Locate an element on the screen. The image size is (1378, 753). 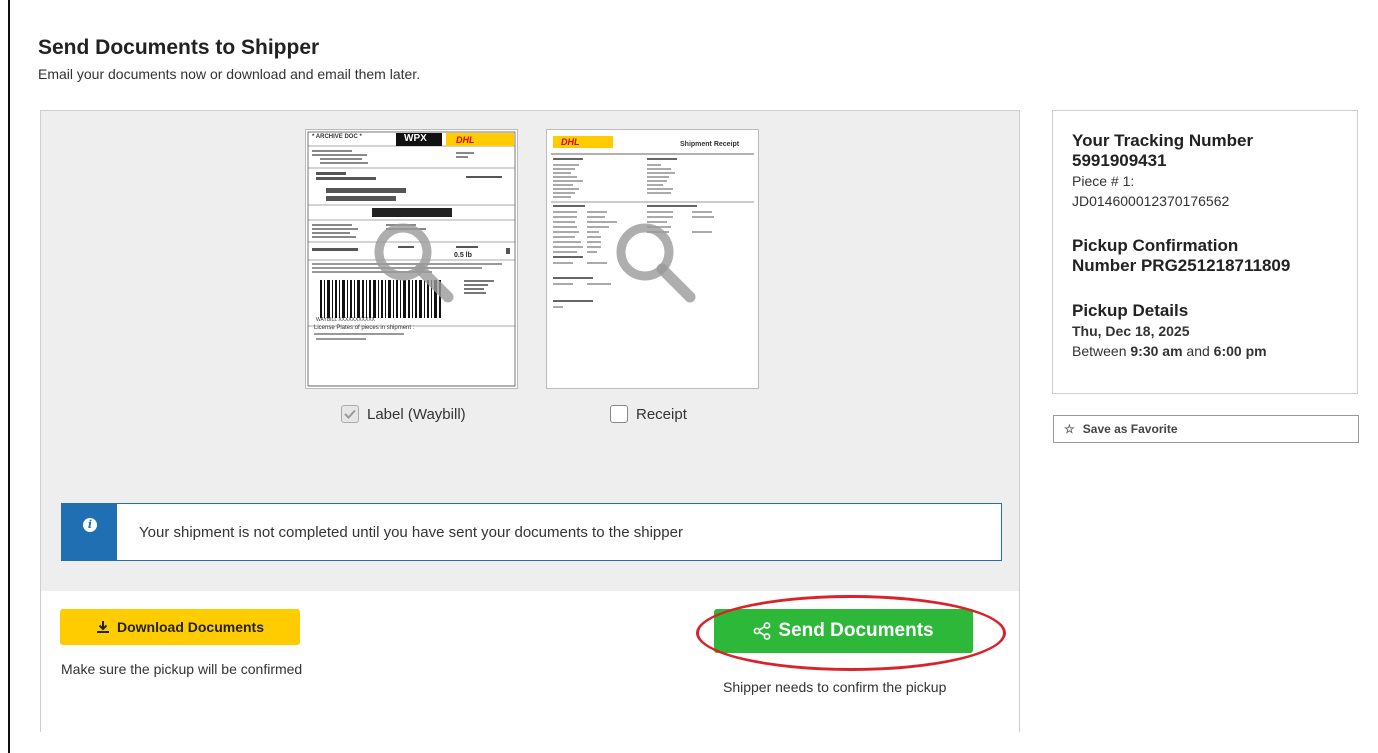
info-alert-bar: i is located at coordinates (89, 532).